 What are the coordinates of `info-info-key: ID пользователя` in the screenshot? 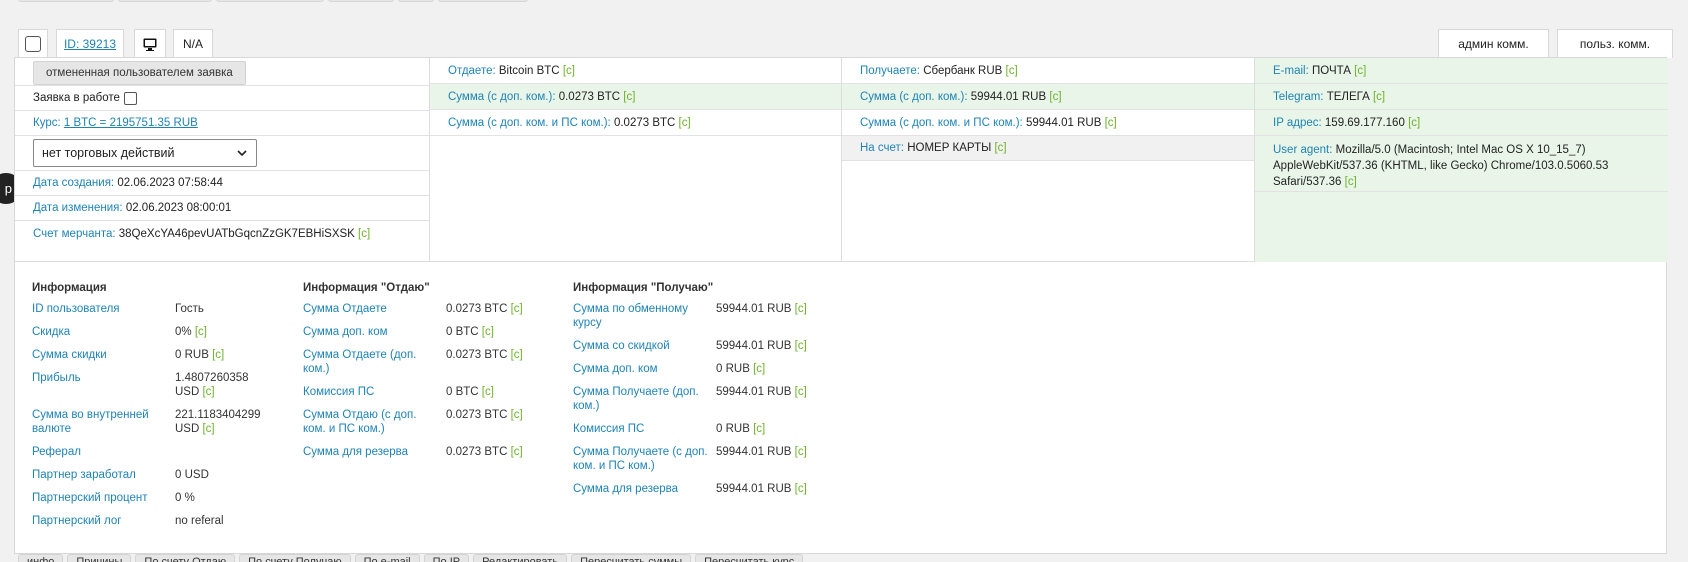 It's located at (76, 309).